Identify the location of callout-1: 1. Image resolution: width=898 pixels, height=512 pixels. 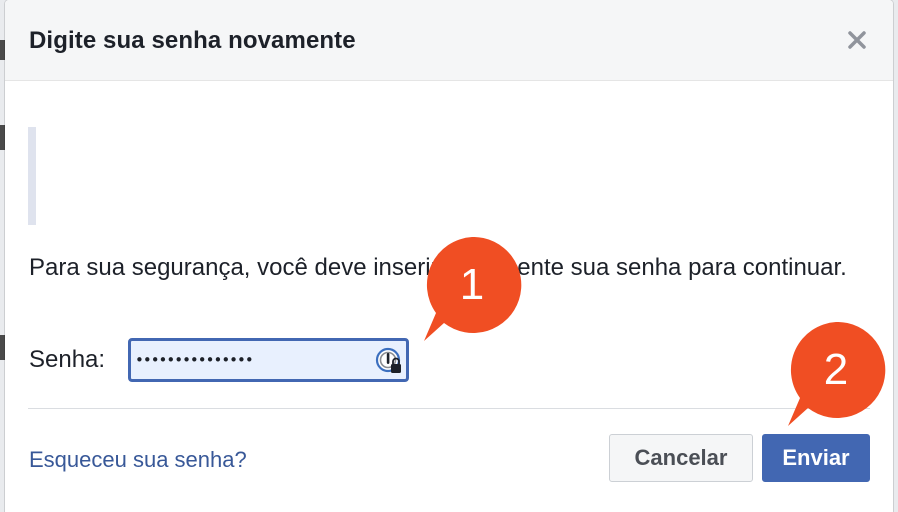
(479, 292).